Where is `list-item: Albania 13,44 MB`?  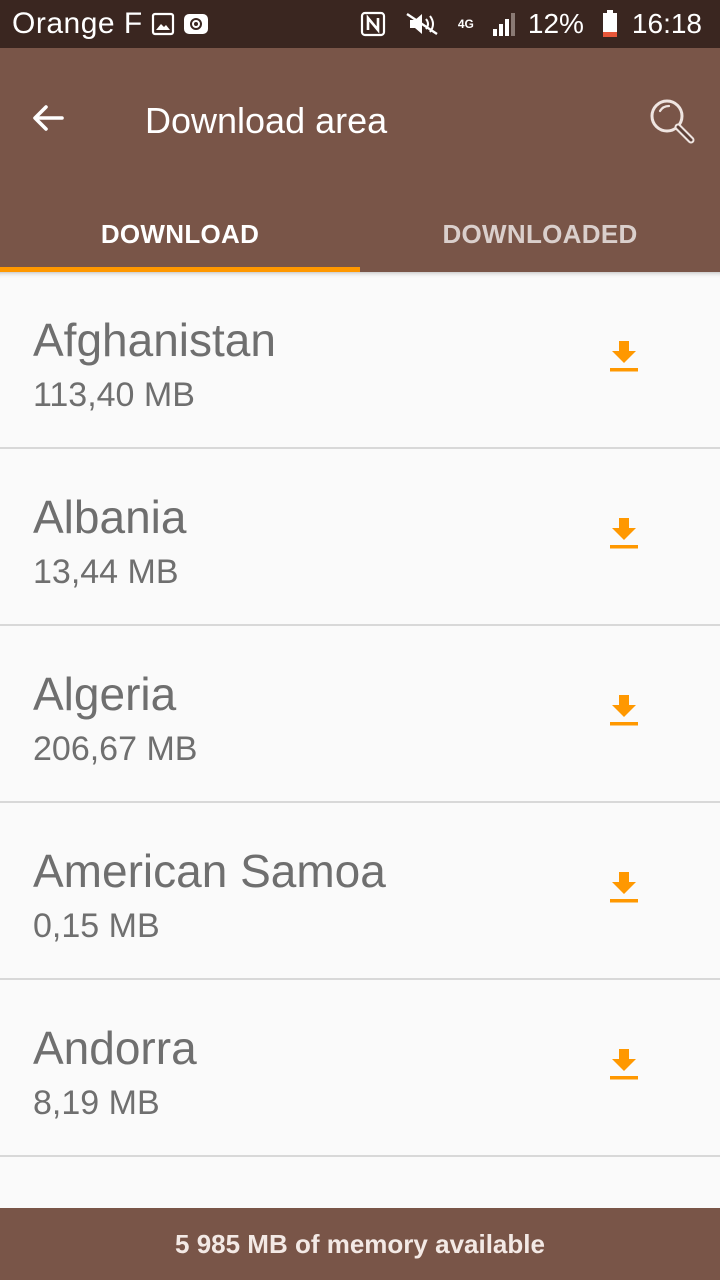
list-item: Albania 13,44 MB is located at coordinates (360, 537).